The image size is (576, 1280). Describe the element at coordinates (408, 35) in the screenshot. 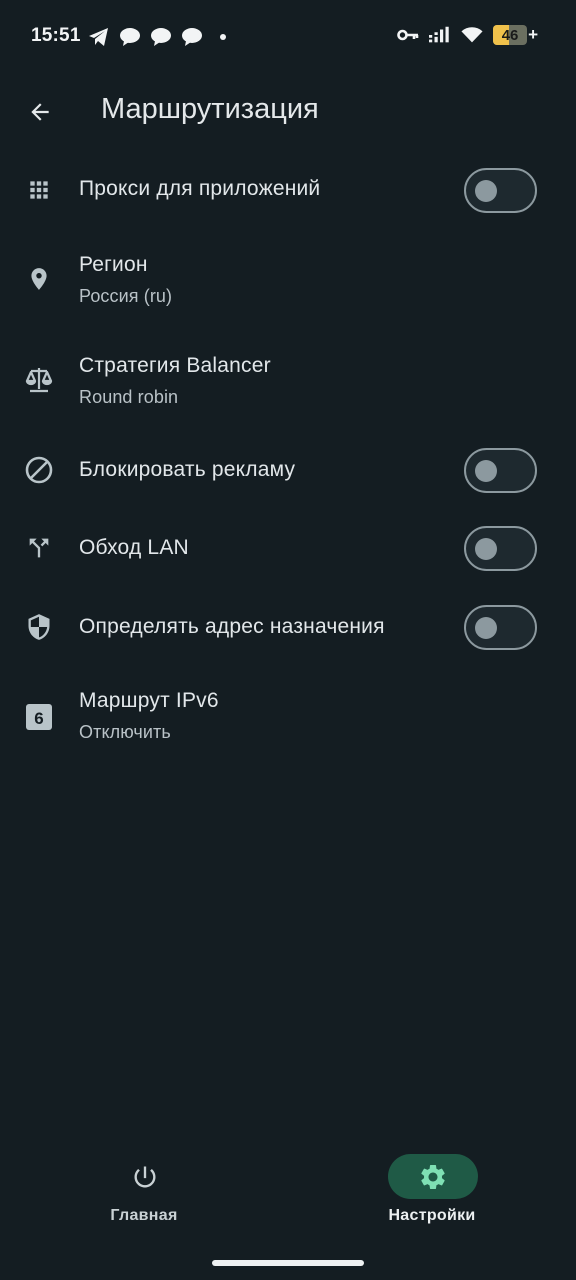

I see `vpn-key-icon` at that location.